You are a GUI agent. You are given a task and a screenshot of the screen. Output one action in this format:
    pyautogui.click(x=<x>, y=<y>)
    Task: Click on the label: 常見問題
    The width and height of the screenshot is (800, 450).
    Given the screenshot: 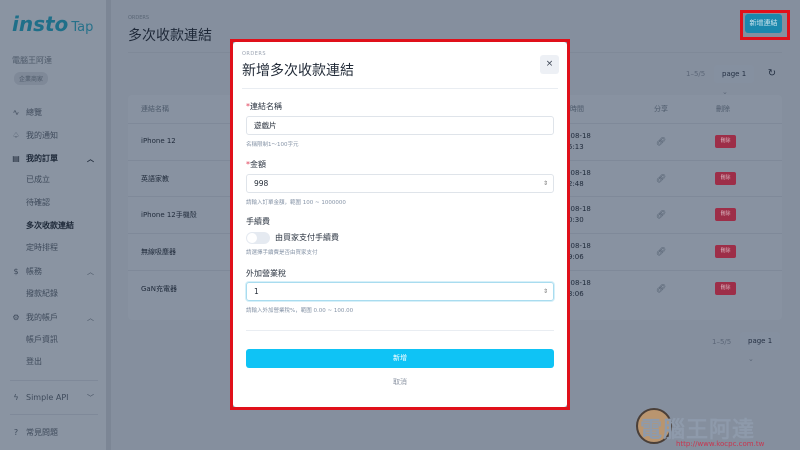 What is the action you would take?
    pyautogui.click(x=42, y=432)
    